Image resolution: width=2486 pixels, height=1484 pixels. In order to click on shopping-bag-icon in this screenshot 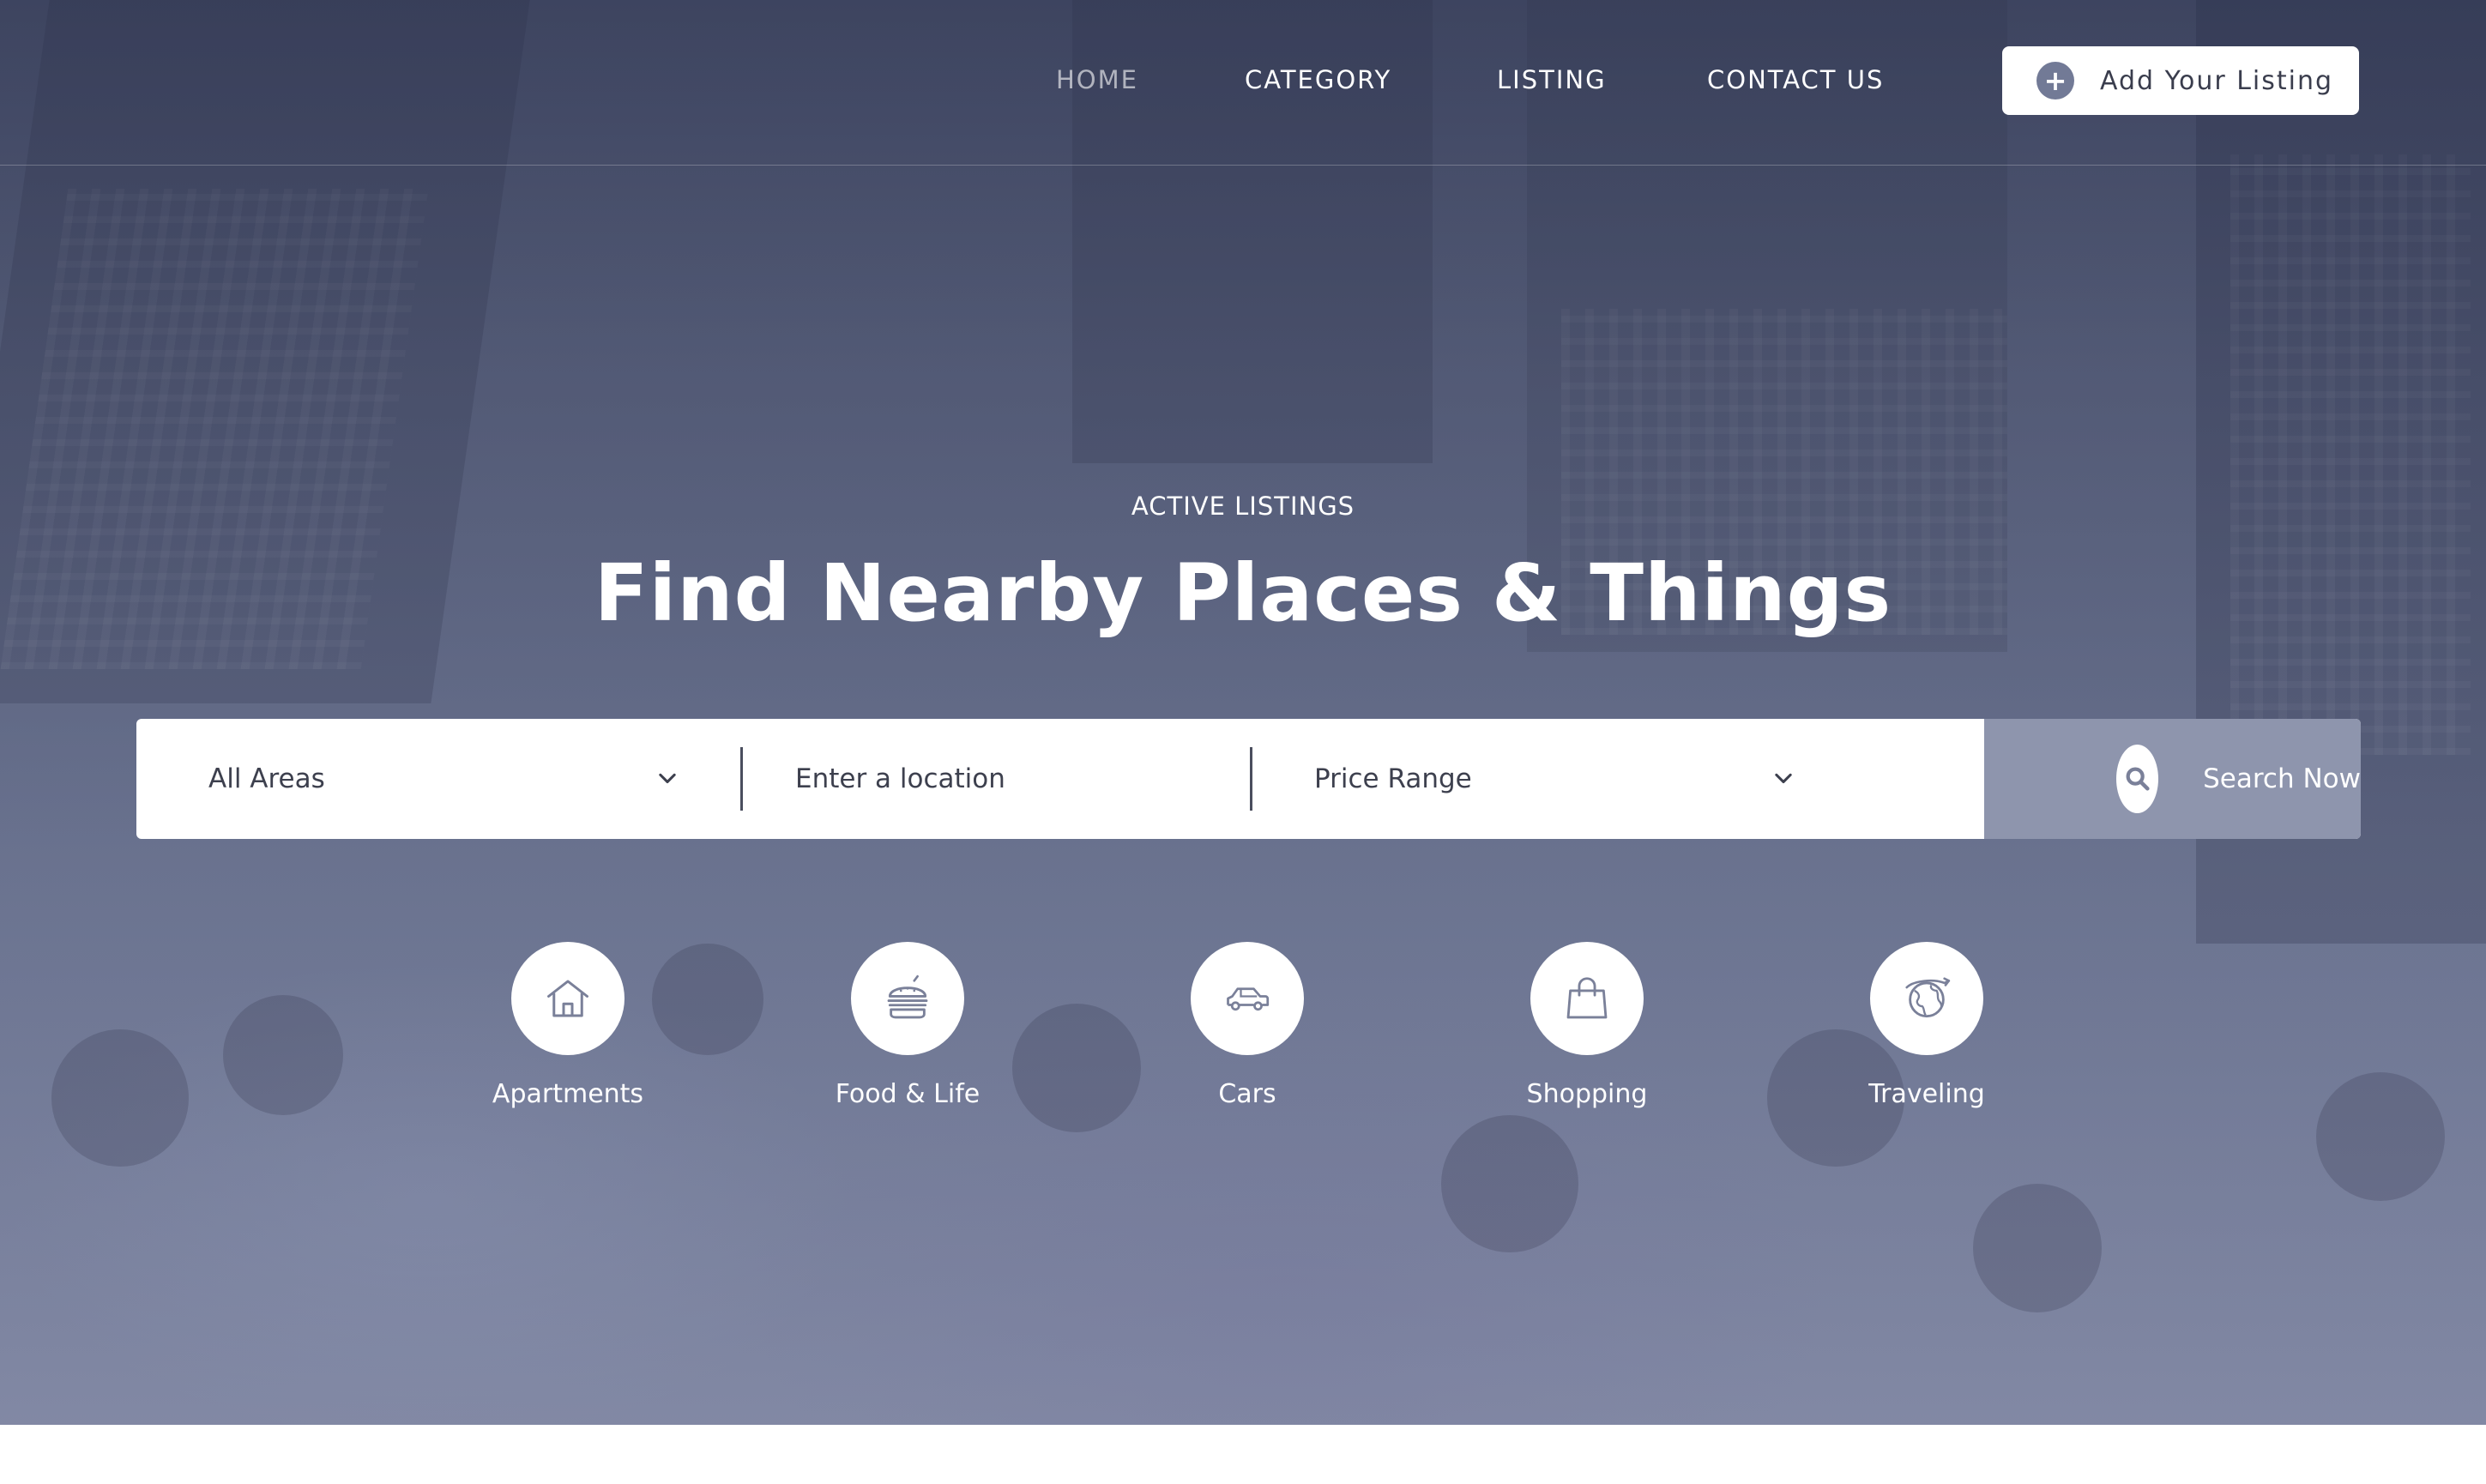, I will do `click(1587, 998)`.